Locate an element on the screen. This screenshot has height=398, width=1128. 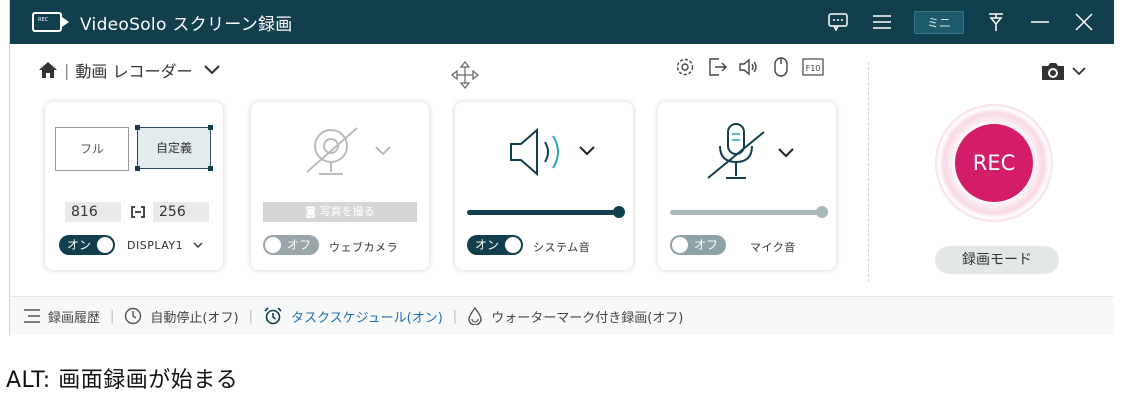
display-name: DISPLAY1 is located at coordinates (155, 245).